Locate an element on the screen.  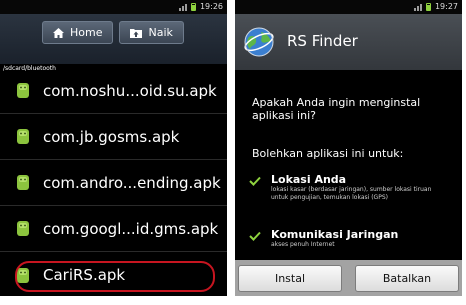
app-header: RS Finder is located at coordinates (348, 42).